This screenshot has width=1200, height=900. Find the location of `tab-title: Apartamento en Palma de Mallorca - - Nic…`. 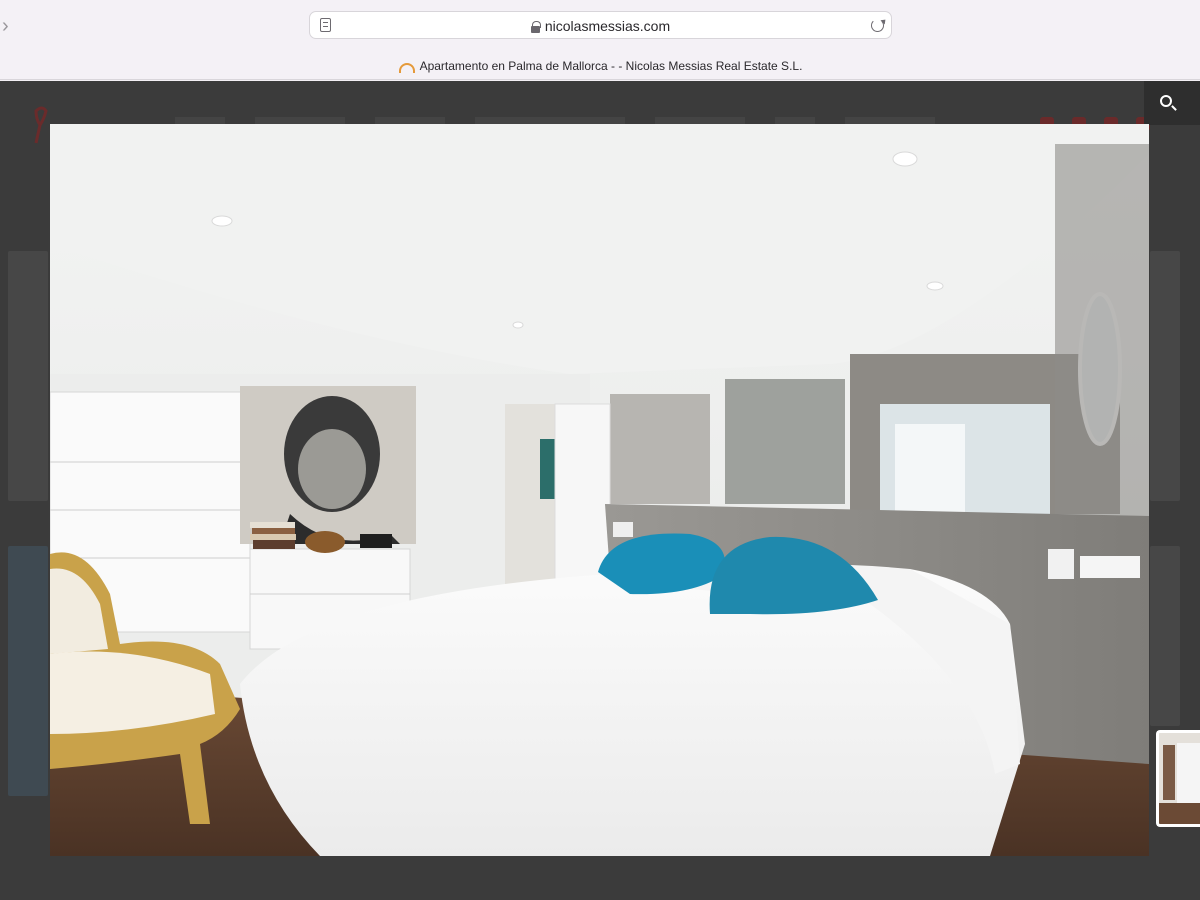

tab-title: Apartamento en Palma de Mallorca - - Nic… is located at coordinates (611, 66).